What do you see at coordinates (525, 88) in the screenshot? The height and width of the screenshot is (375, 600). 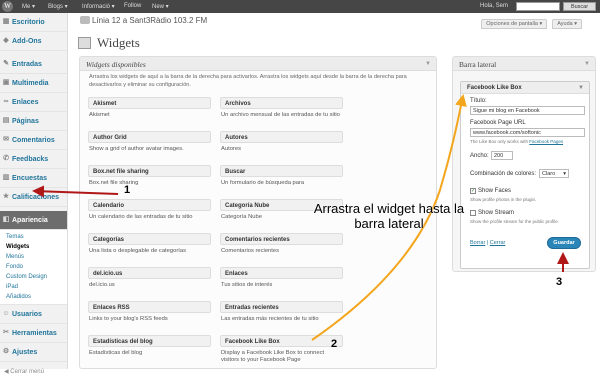 I see `widget-header: Facebook Like Box ▼` at bounding box center [525, 88].